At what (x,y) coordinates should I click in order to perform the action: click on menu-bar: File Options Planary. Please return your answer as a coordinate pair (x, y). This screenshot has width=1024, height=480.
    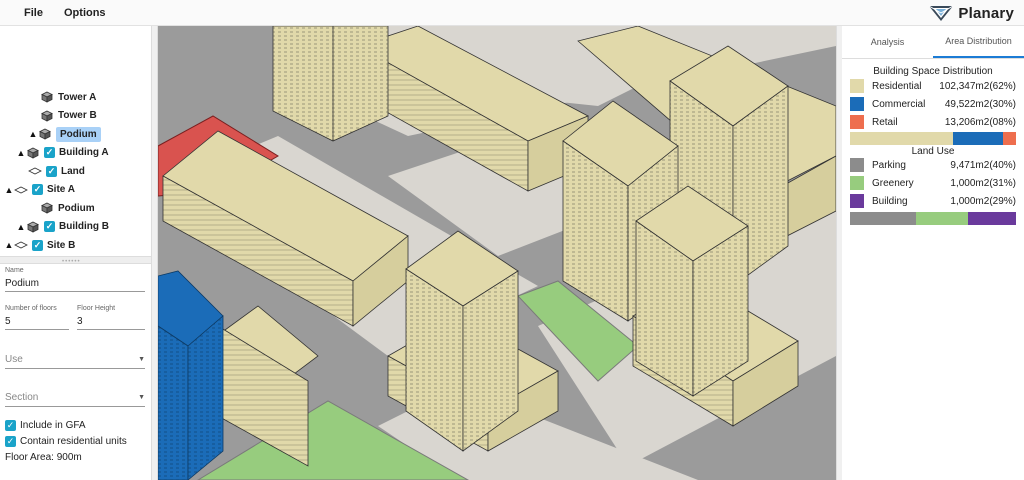
    Looking at the image, I should click on (512, 13).